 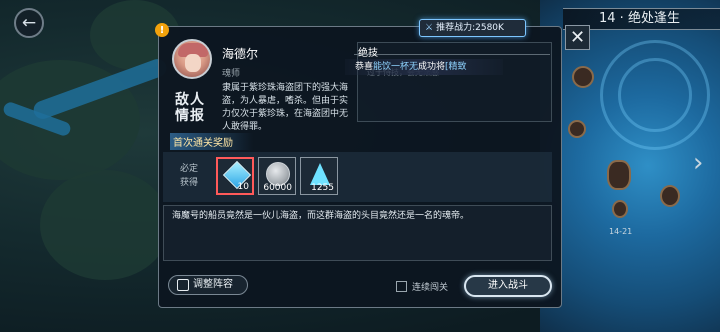 I want to click on continuous-battle-checkbox, so click(x=401, y=286).